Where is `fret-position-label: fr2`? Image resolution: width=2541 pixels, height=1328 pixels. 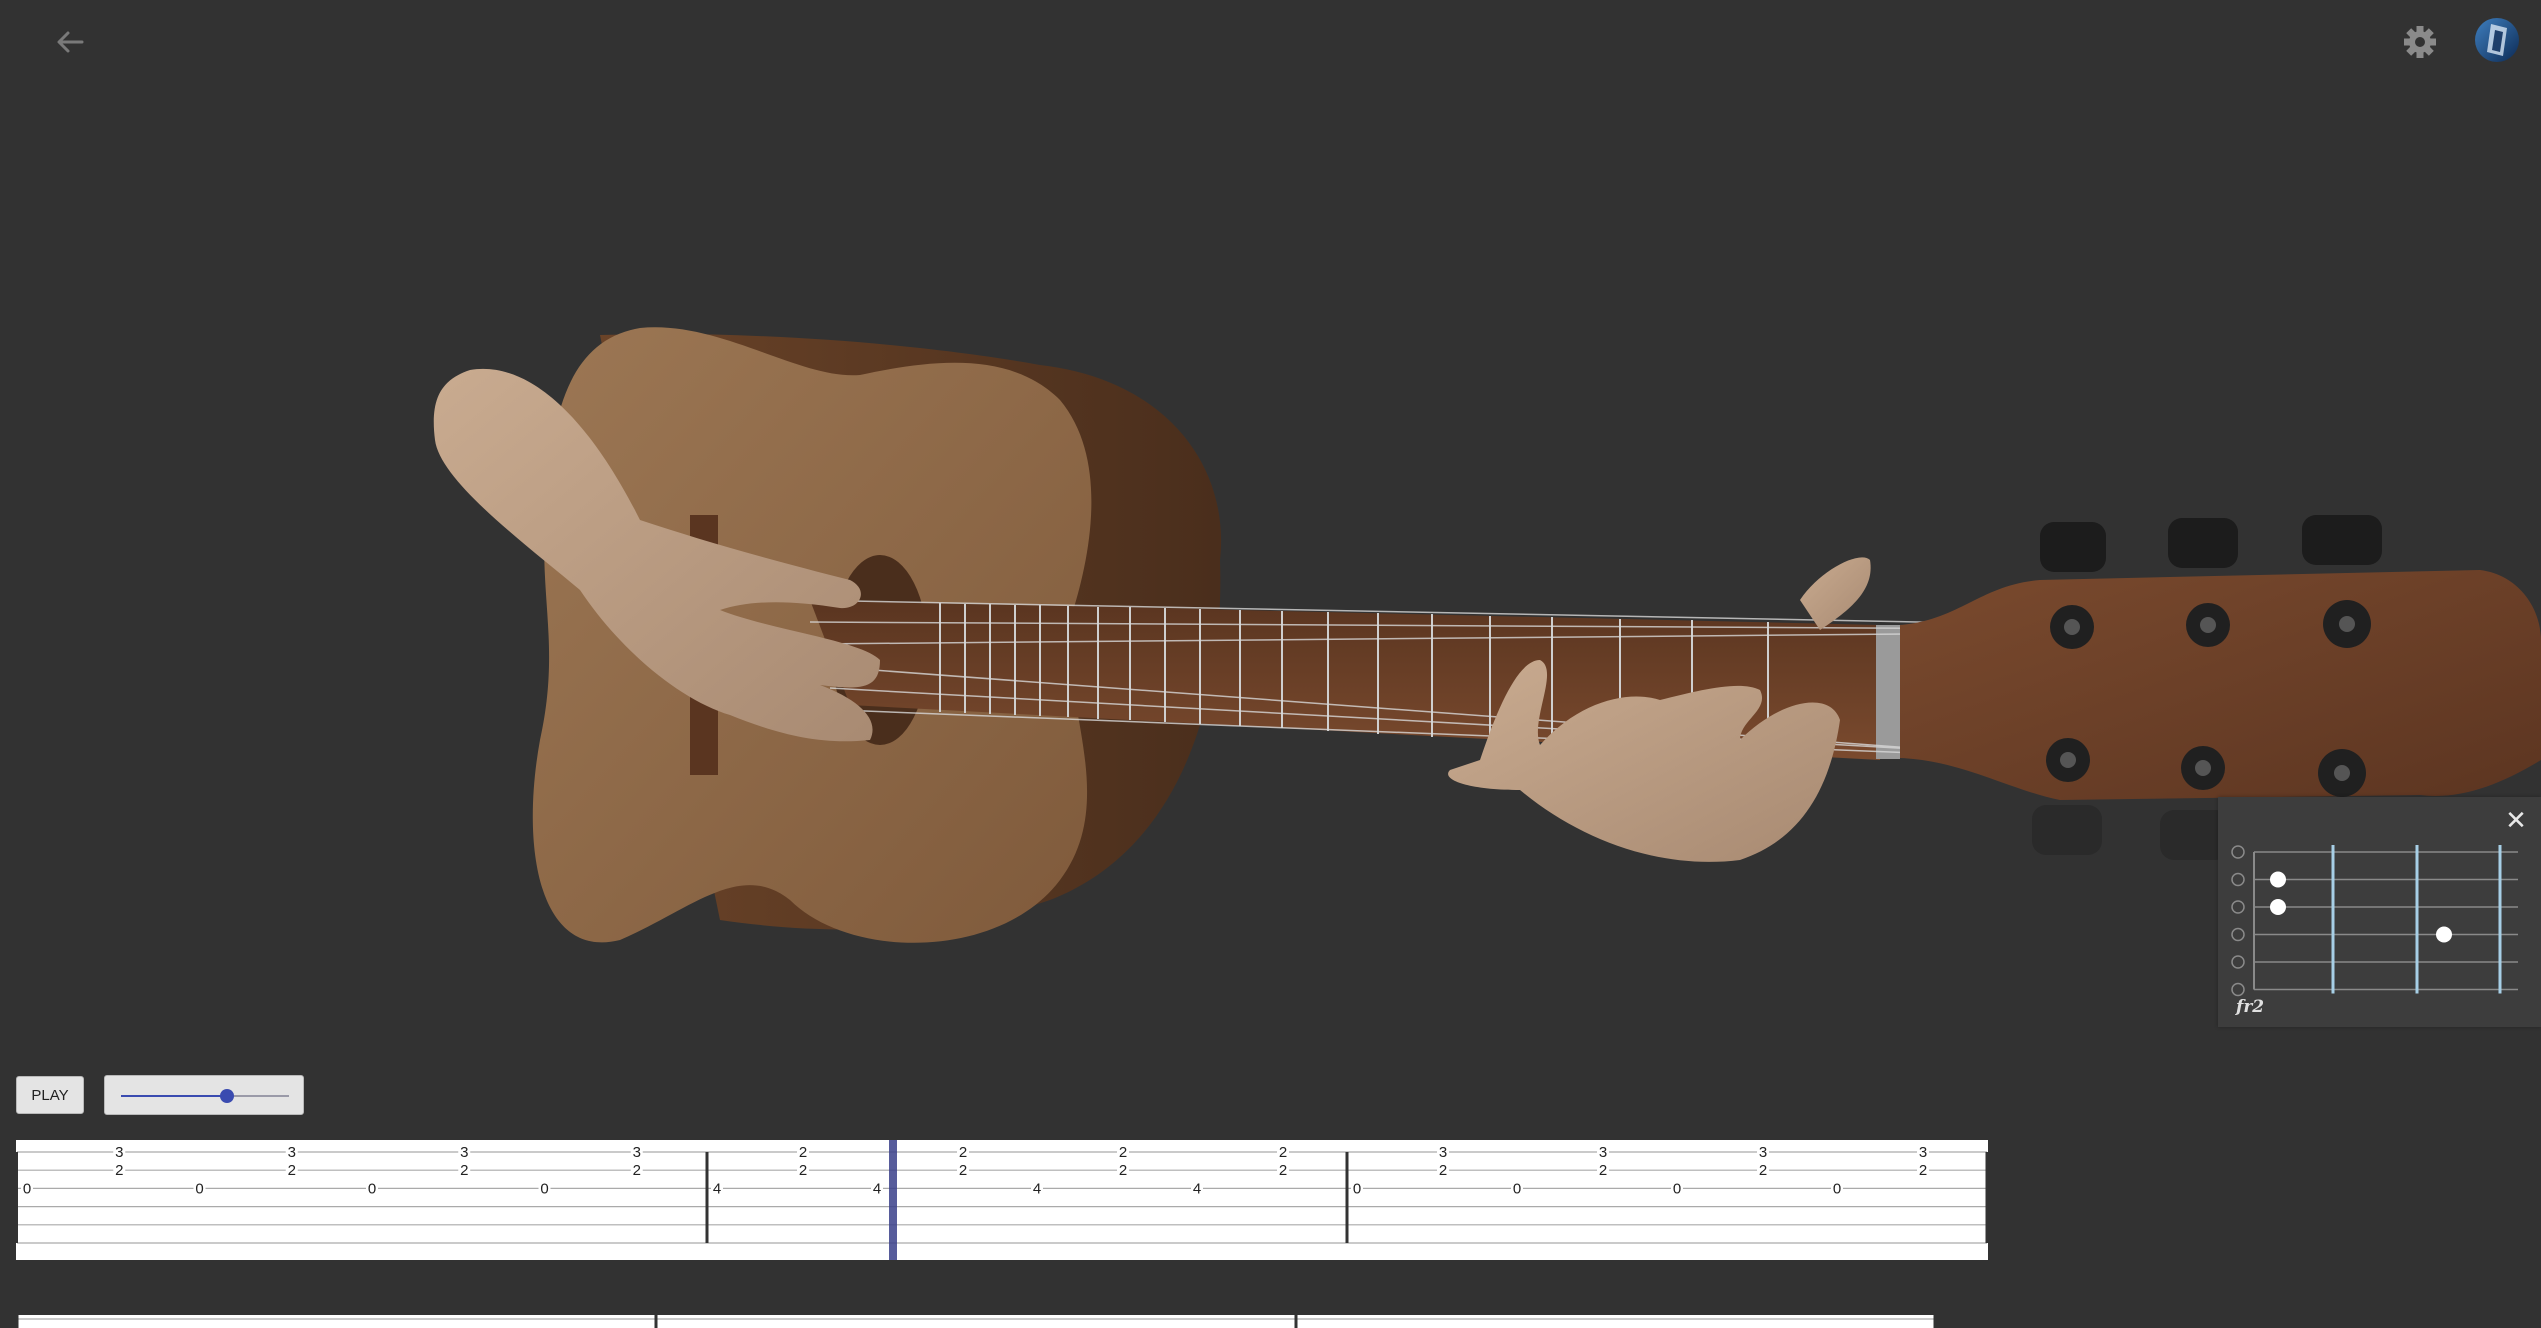 fret-position-label: fr2 is located at coordinates (2250, 1007).